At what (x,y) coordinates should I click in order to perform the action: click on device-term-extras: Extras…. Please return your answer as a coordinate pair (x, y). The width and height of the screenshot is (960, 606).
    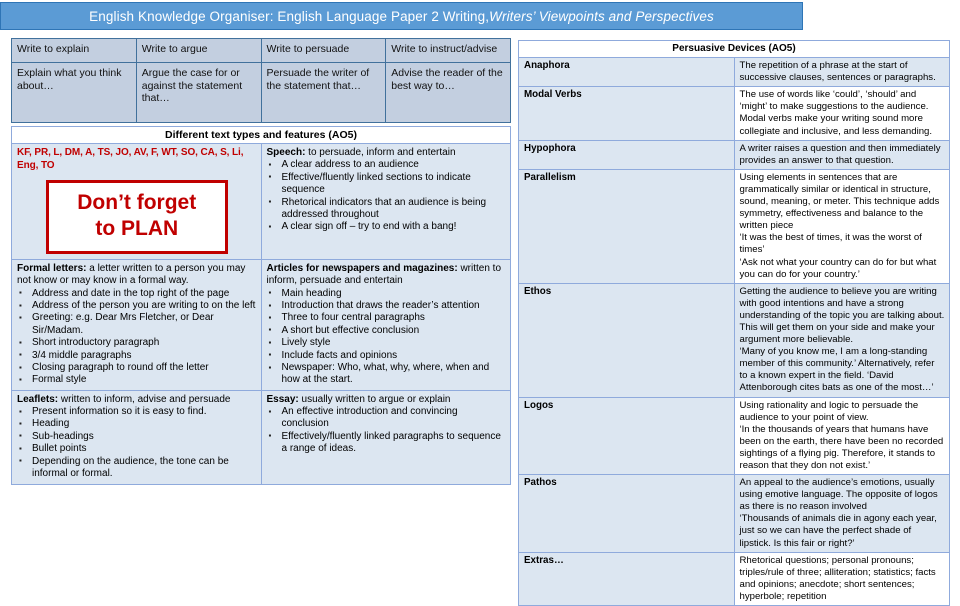
    Looking at the image, I should click on (626, 578).